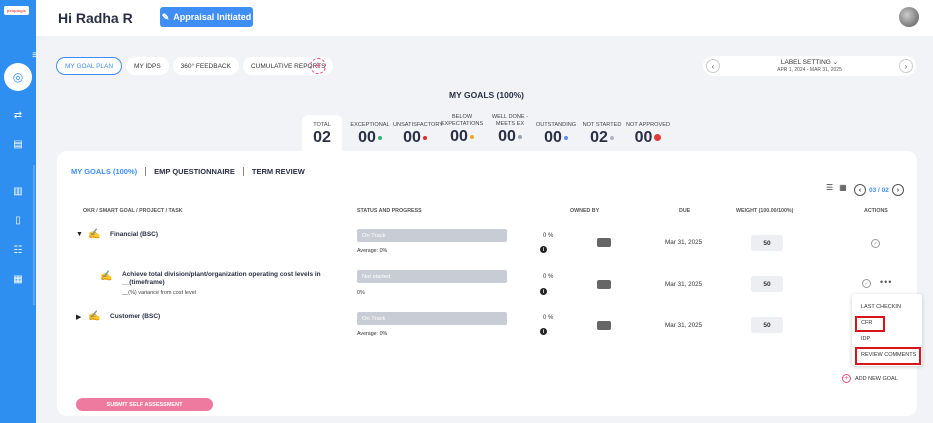 The height and width of the screenshot is (423, 933). Describe the element at coordinates (165, 16) in the screenshot. I see `edit-icon: ✎` at that location.